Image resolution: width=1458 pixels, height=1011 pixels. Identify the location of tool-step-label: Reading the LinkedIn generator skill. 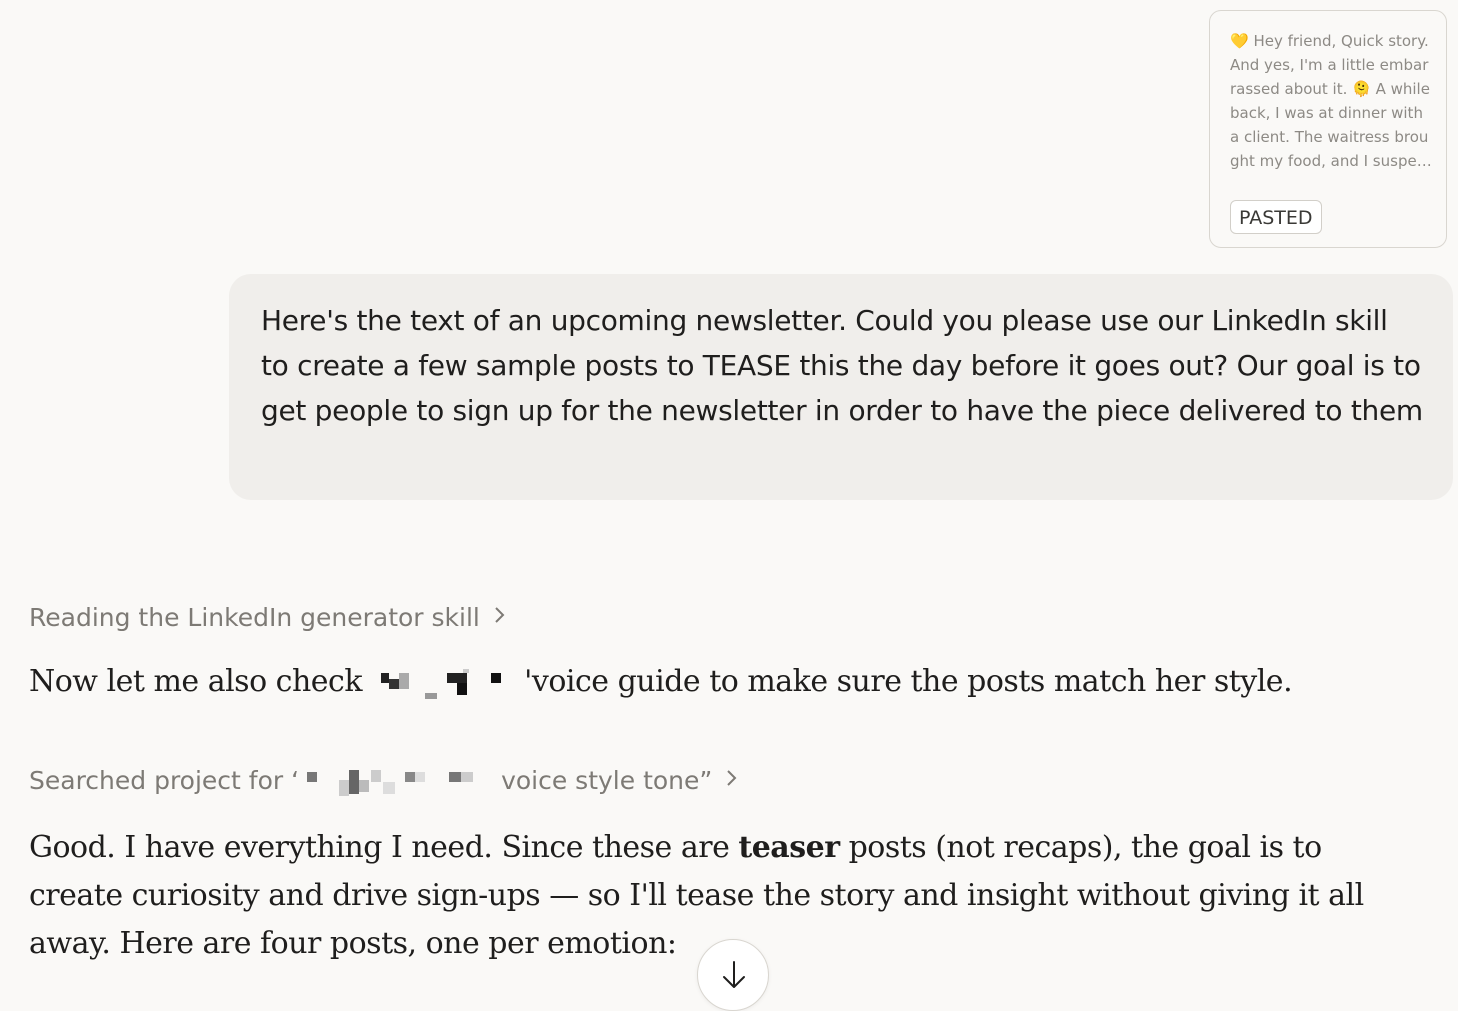
(254, 617).